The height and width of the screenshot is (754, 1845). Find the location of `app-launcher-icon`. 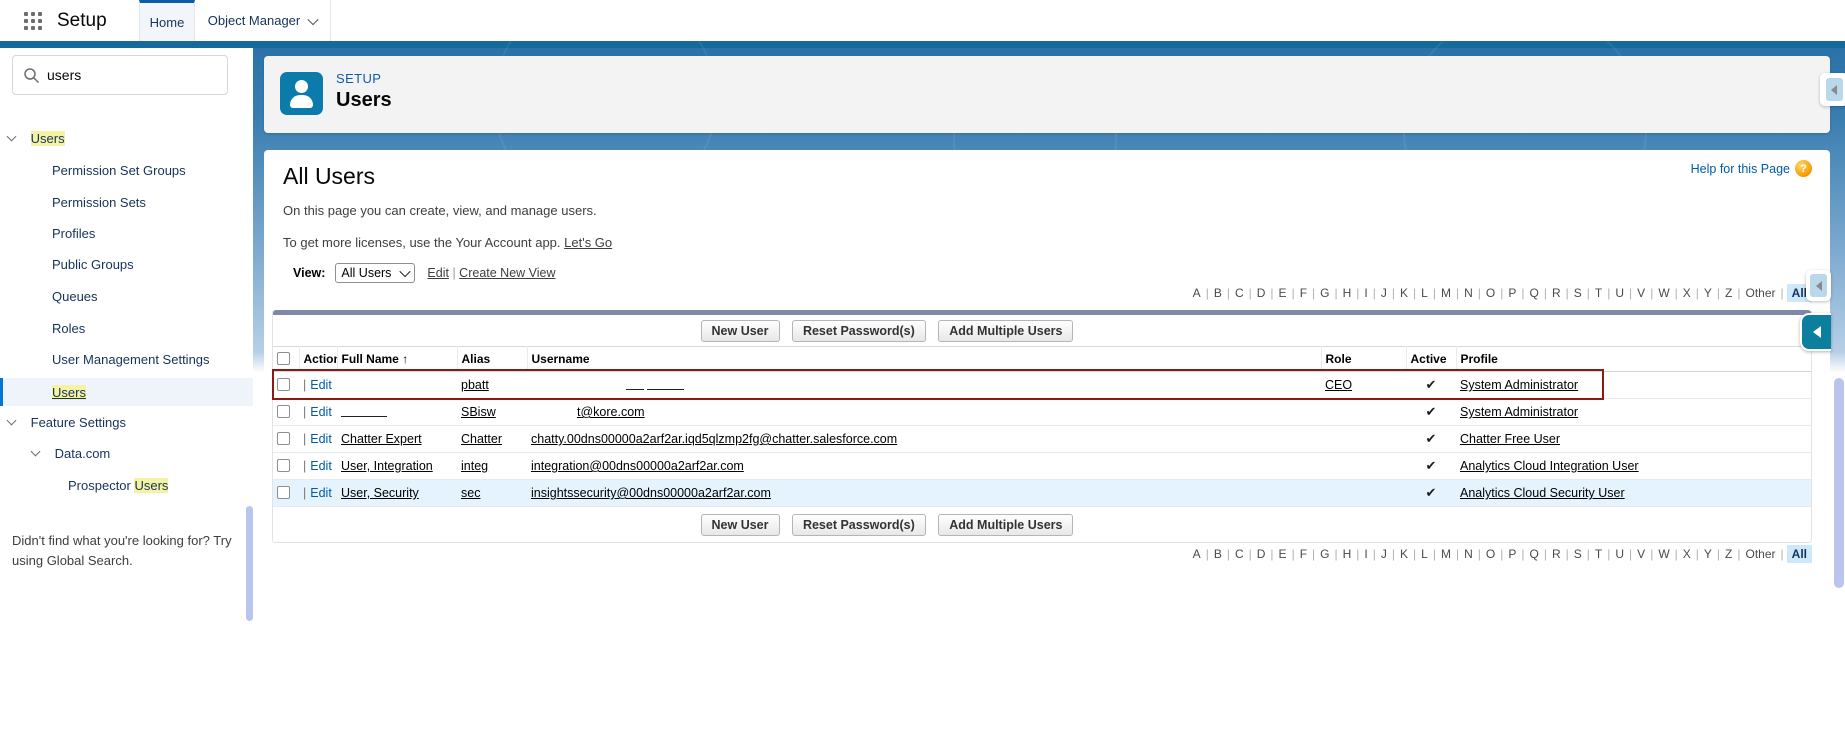

app-launcher-icon is located at coordinates (33, 21).